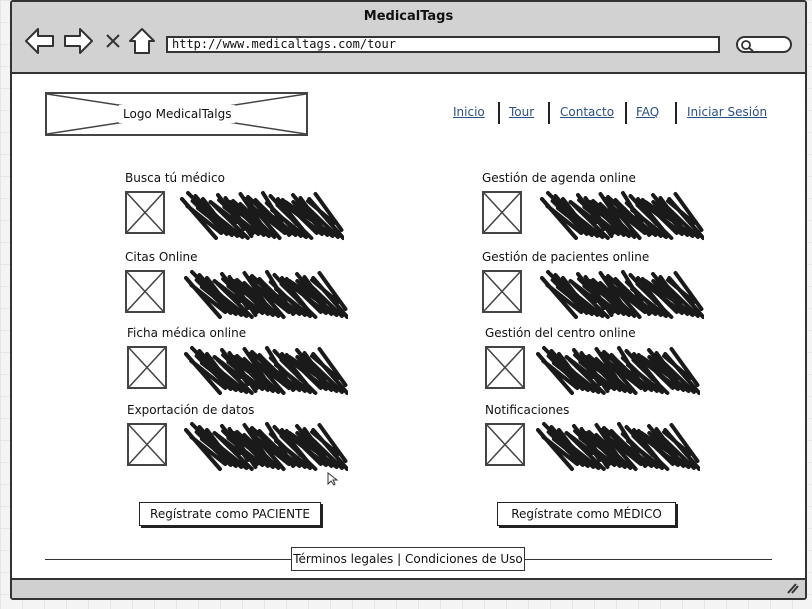 Image resolution: width=812 pixels, height=609 pixels. Describe the element at coordinates (443, 44) in the screenshot. I see `url-input: http://www.medicaltags.com/tour` at that location.